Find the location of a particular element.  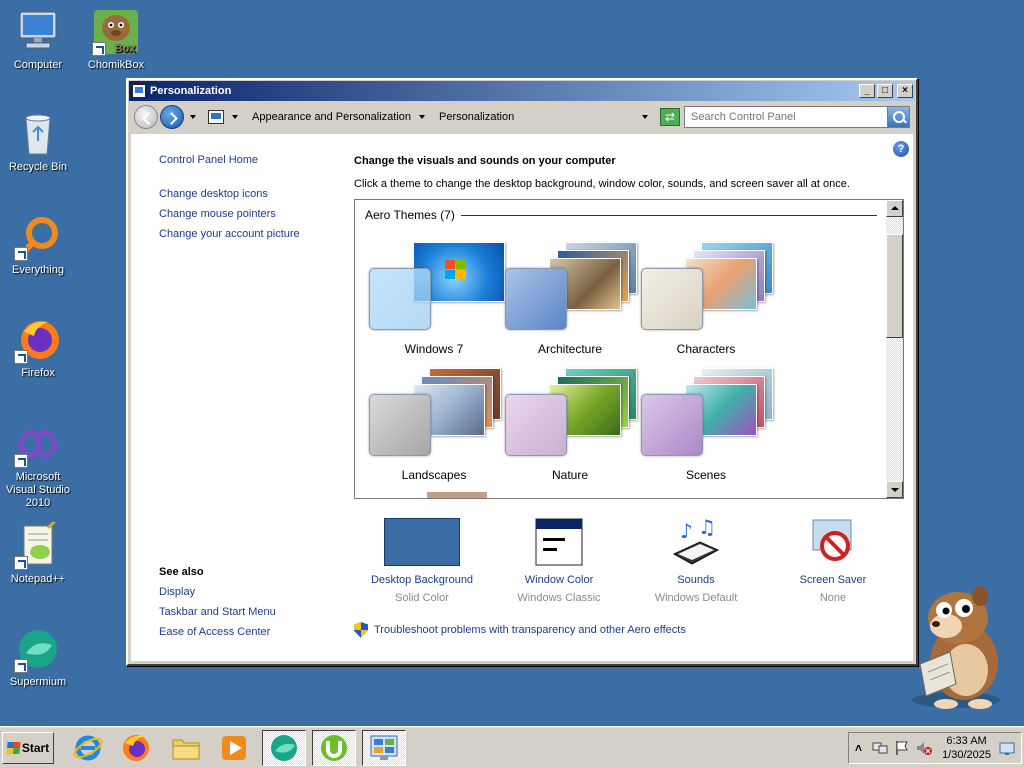

notepad-plus-plus-icon is located at coordinates (38, 543).